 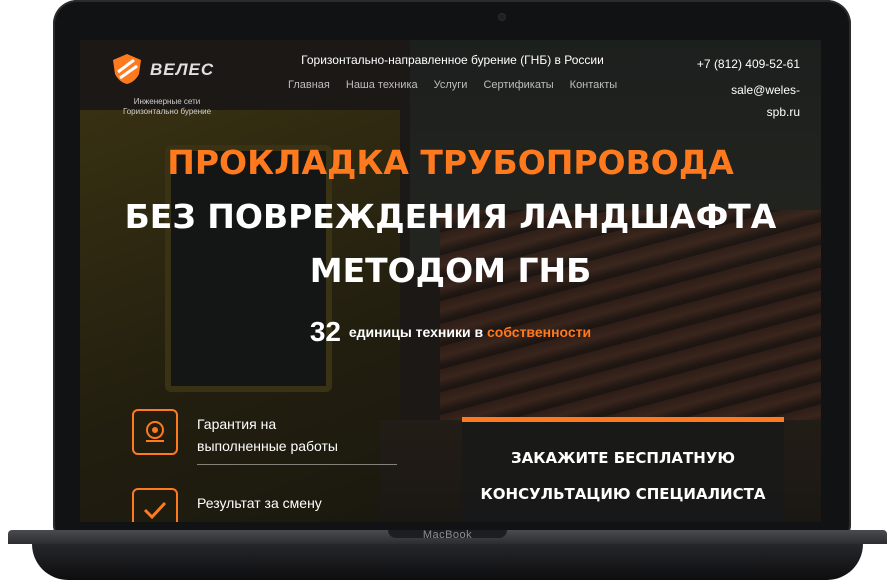 I want to click on stat-accent: собственности, so click(x=539, y=332).